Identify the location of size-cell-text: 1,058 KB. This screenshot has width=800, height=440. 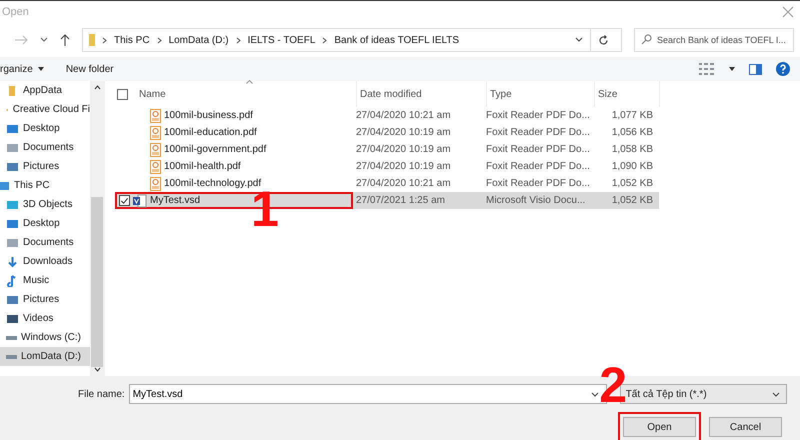
(632, 149).